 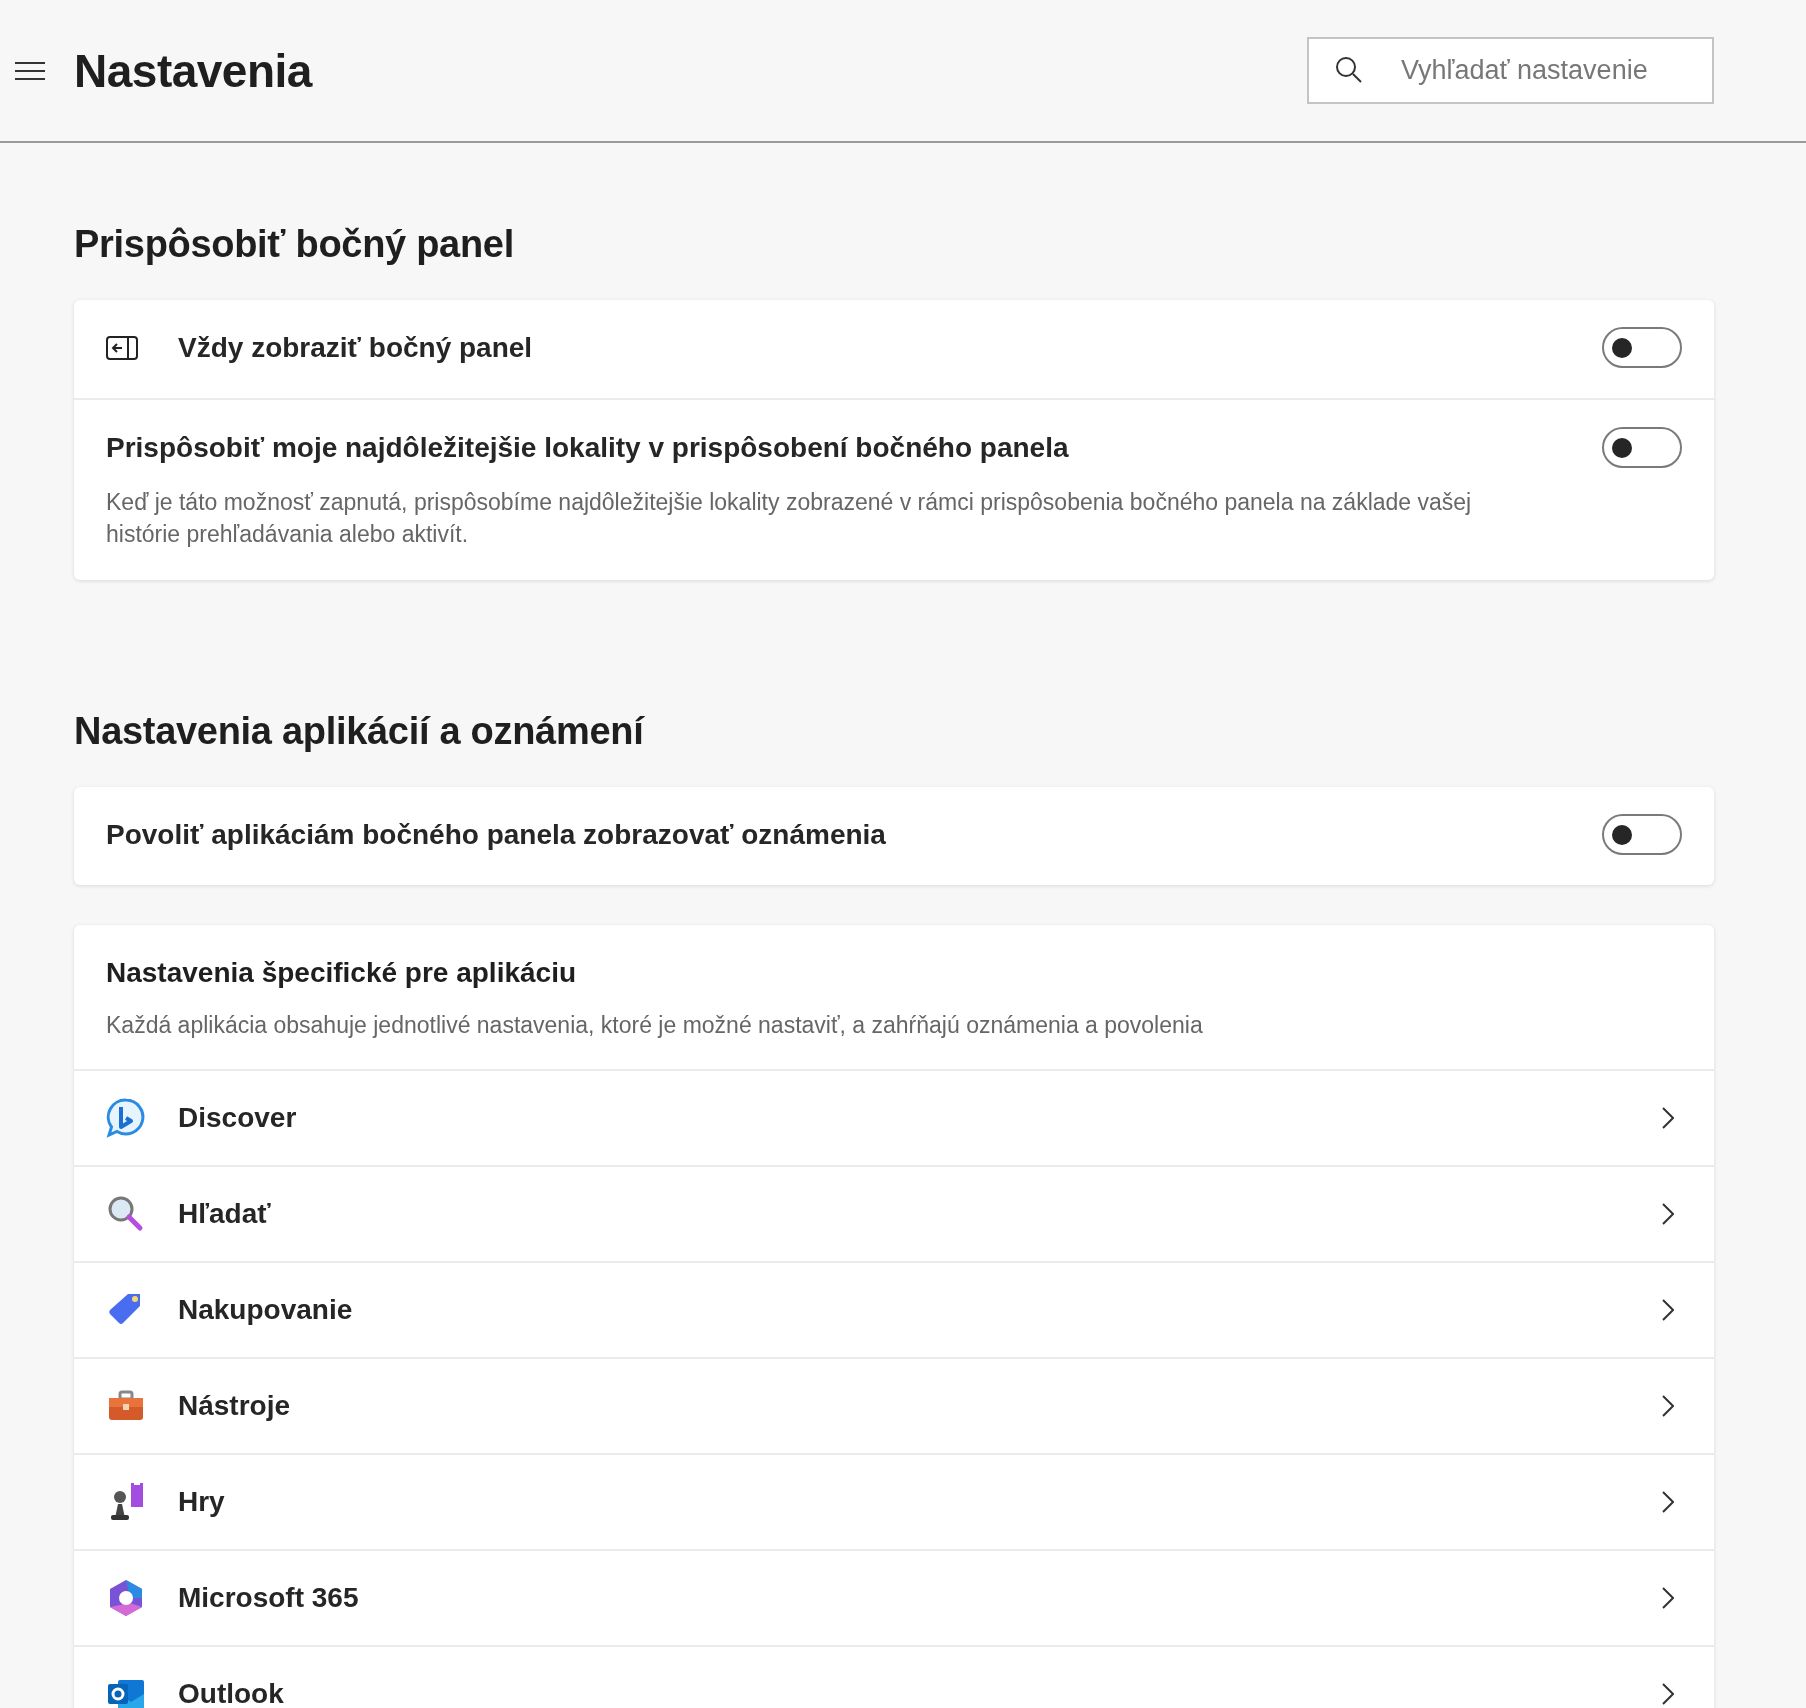 I want to click on setting-label: Prispôsobiť moje najdôležitejšie lokality v prispôsobení bočného panela, so click(x=587, y=447).